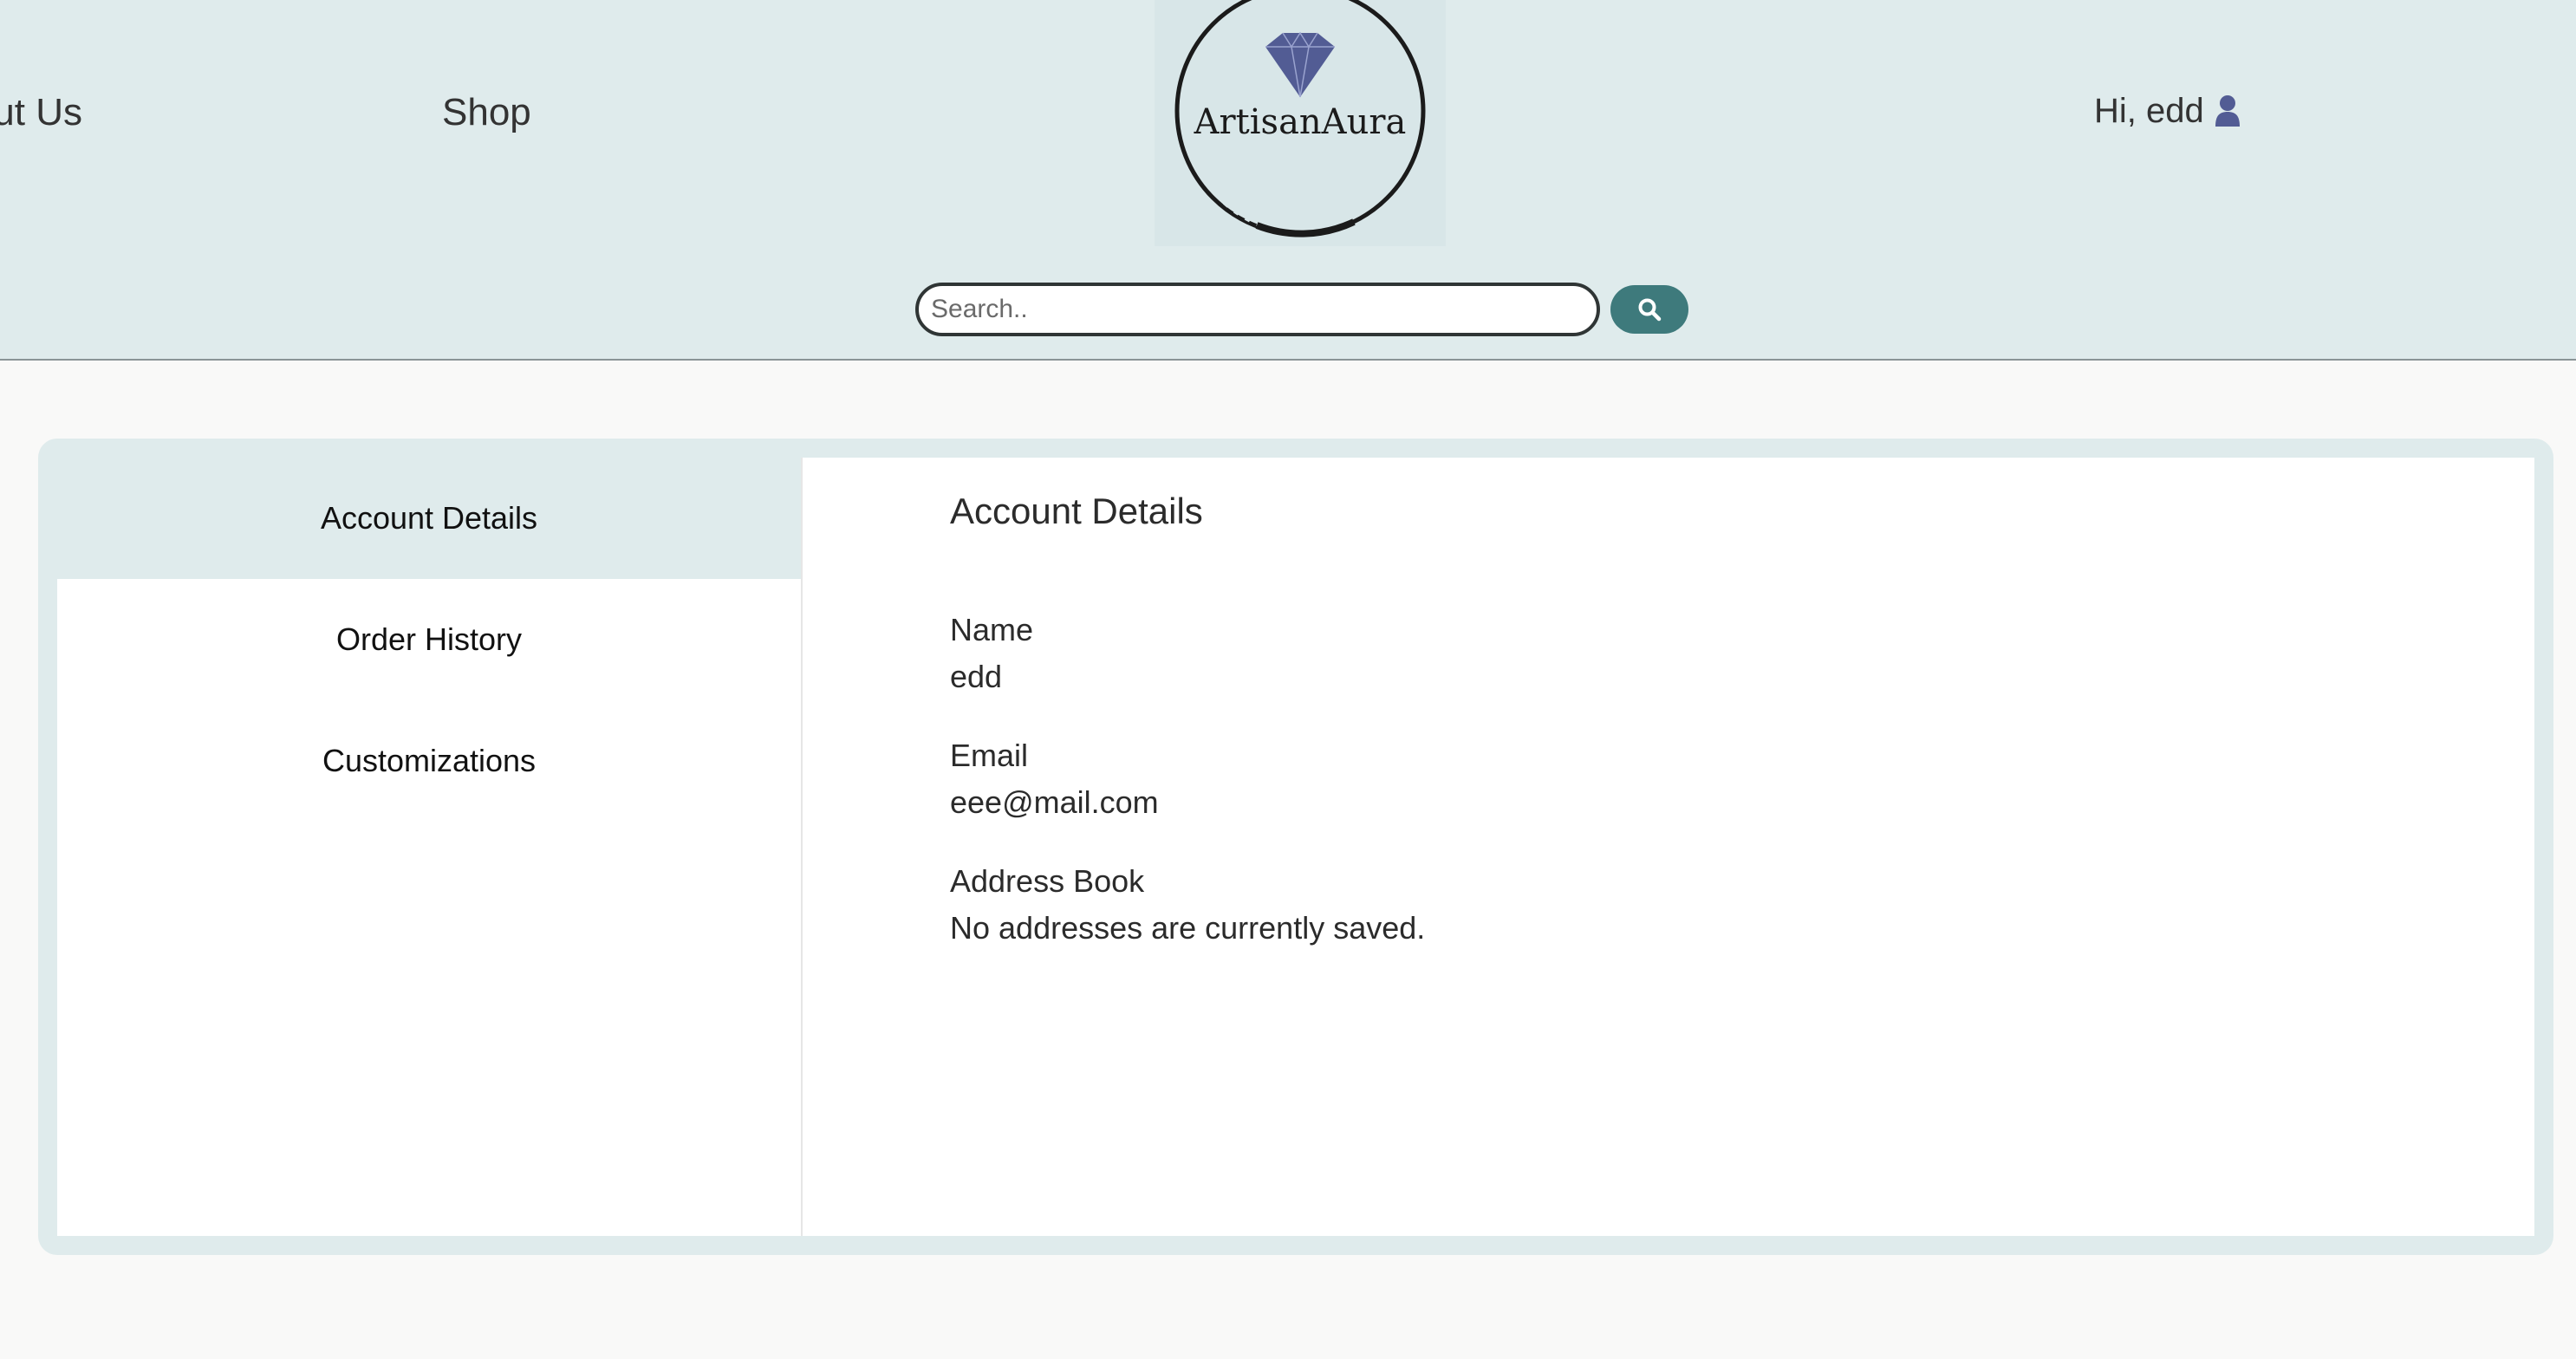  I want to click on name-field: Name edd, so click(991, 653).